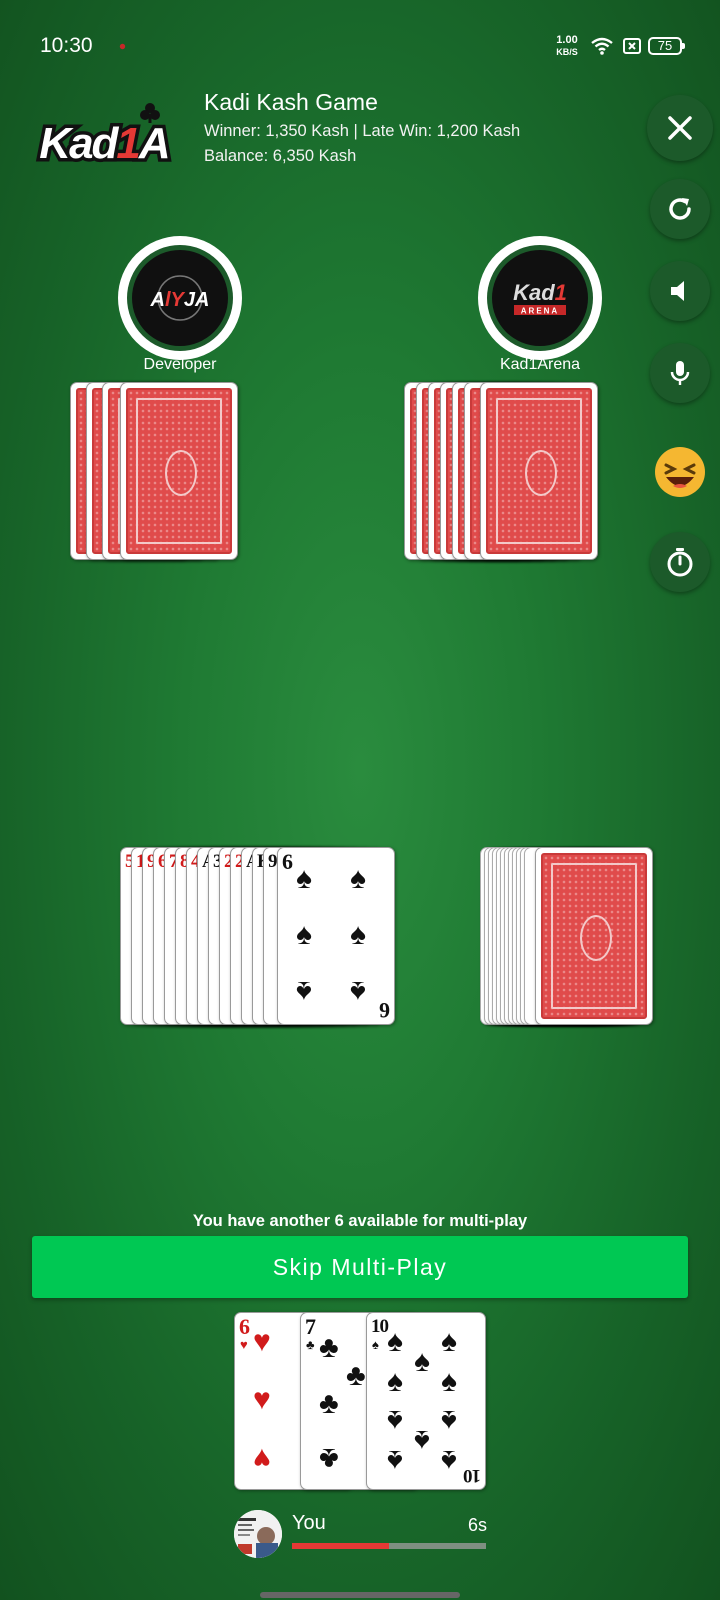 This screenshot has width=720, height=1600. What do you see at coordinates (426, 1401) in the screenshot?
I see `hand-card-10-spades: 10 ♠ ♠ ♠ ♠ ♠ ♠ ♠ ♠ ♠ ♠ ♠ 10` at bounding box center [426, 1401].